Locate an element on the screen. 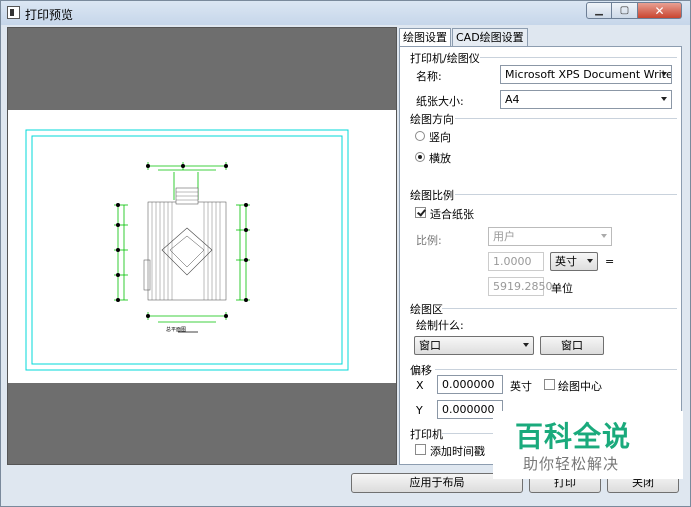  scale-group-title: 绘图比例 is located at coordinates (432, 195).